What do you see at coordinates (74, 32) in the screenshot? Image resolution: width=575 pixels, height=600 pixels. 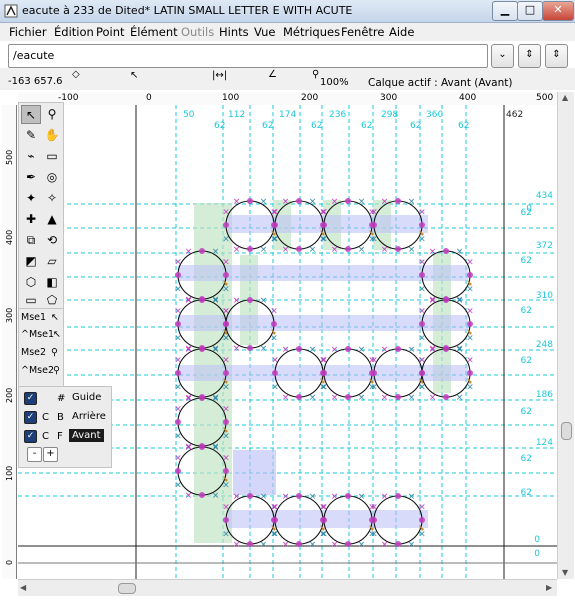 I see `menu-edition: Édition` at bounding box center [74, 32].